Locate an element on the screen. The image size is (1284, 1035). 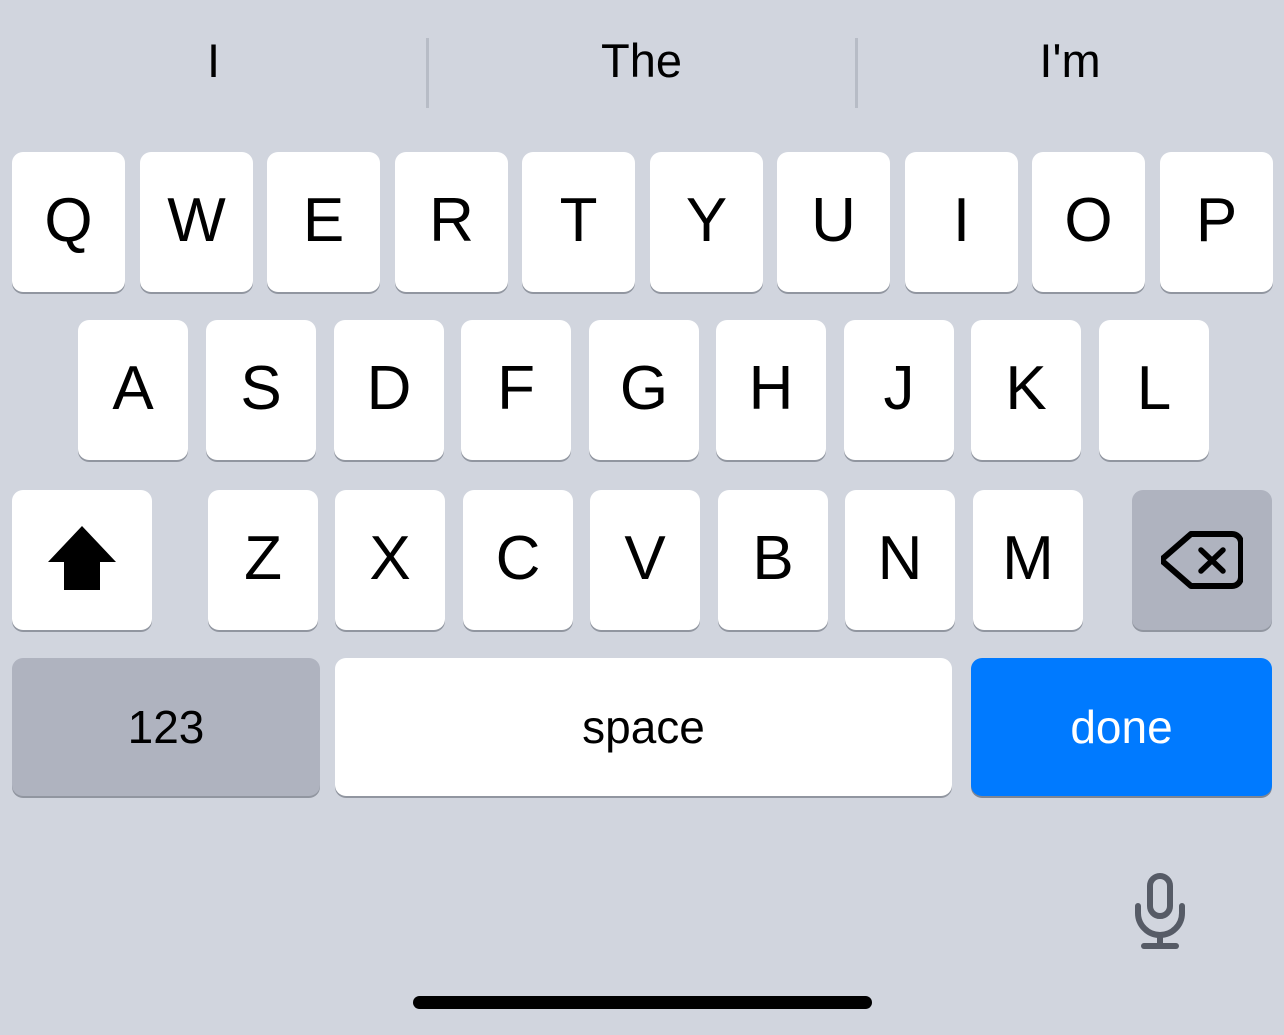
key-v: V is located at coordinates (645, 560).